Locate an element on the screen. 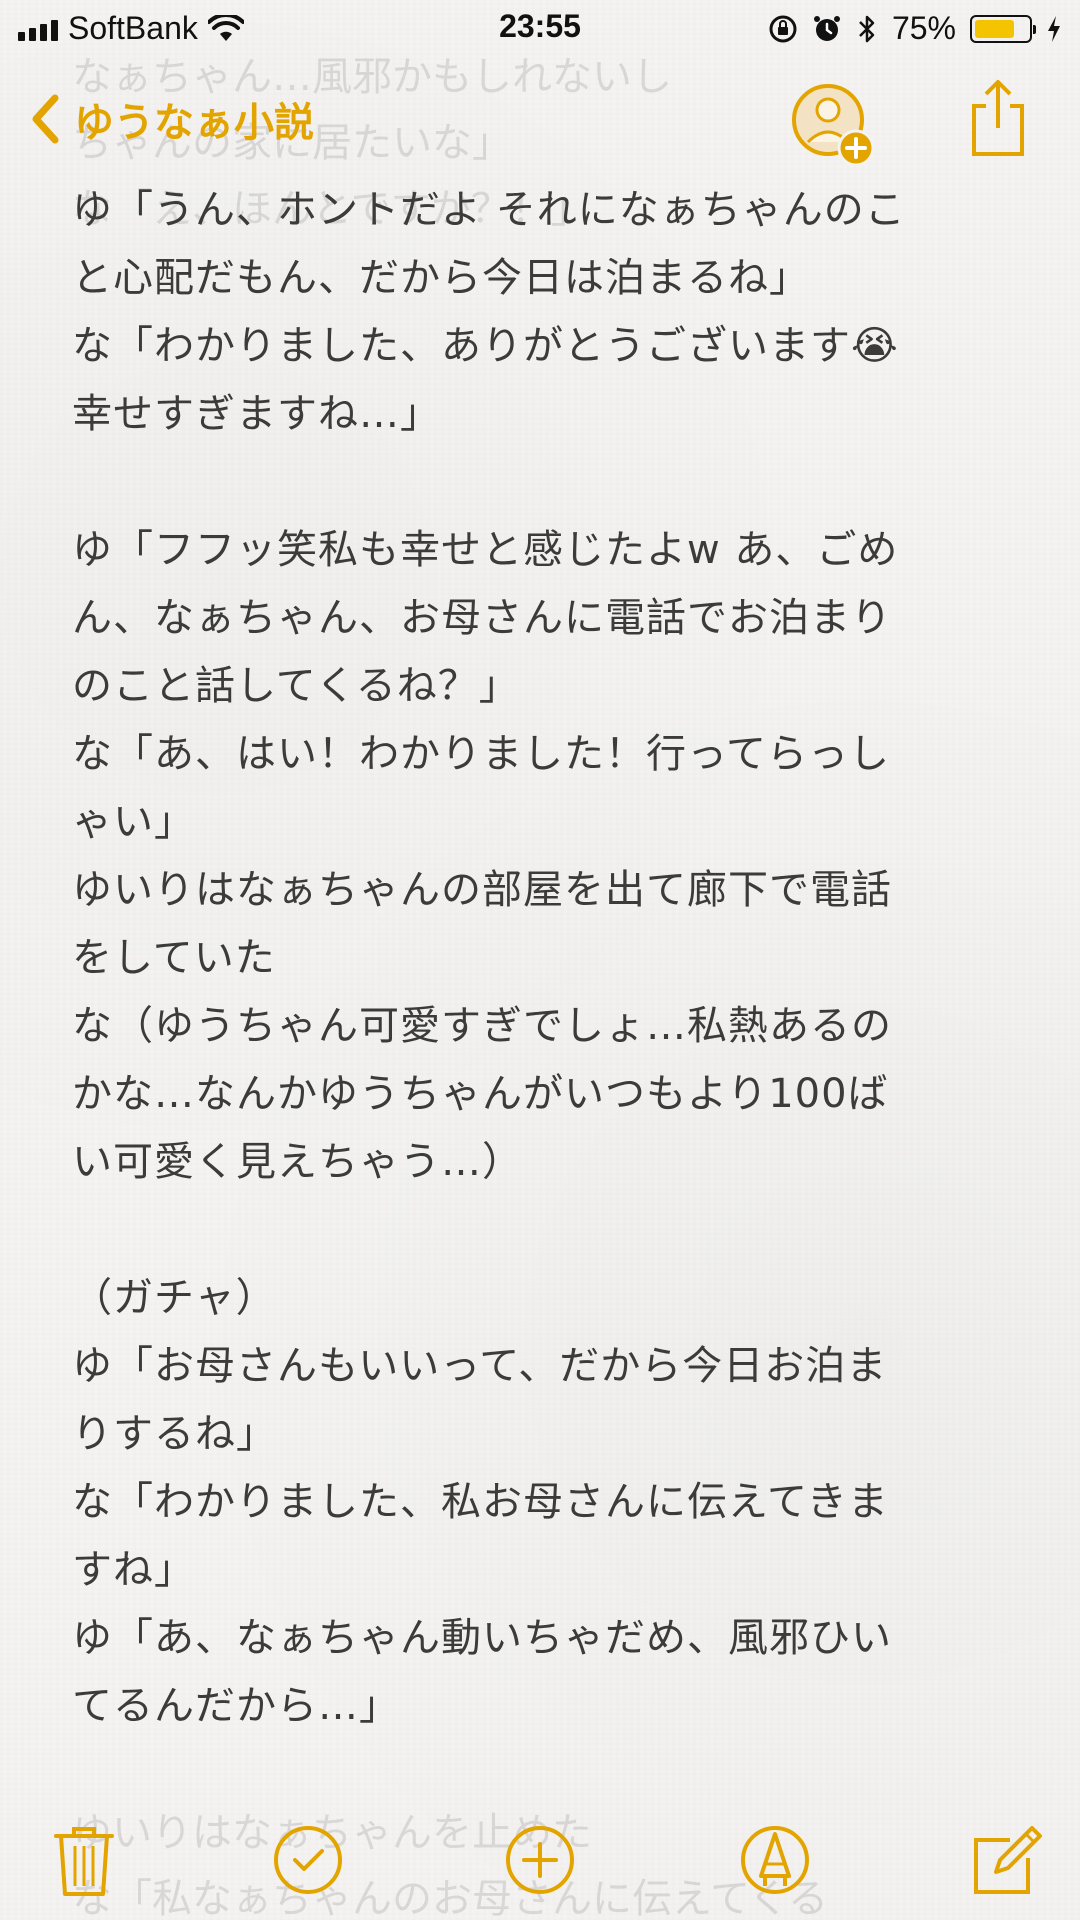 Image resolution: width=1080 pixels, height=1920 pixels. checkmark-circle-icon is located at coordinates (308, 1860).